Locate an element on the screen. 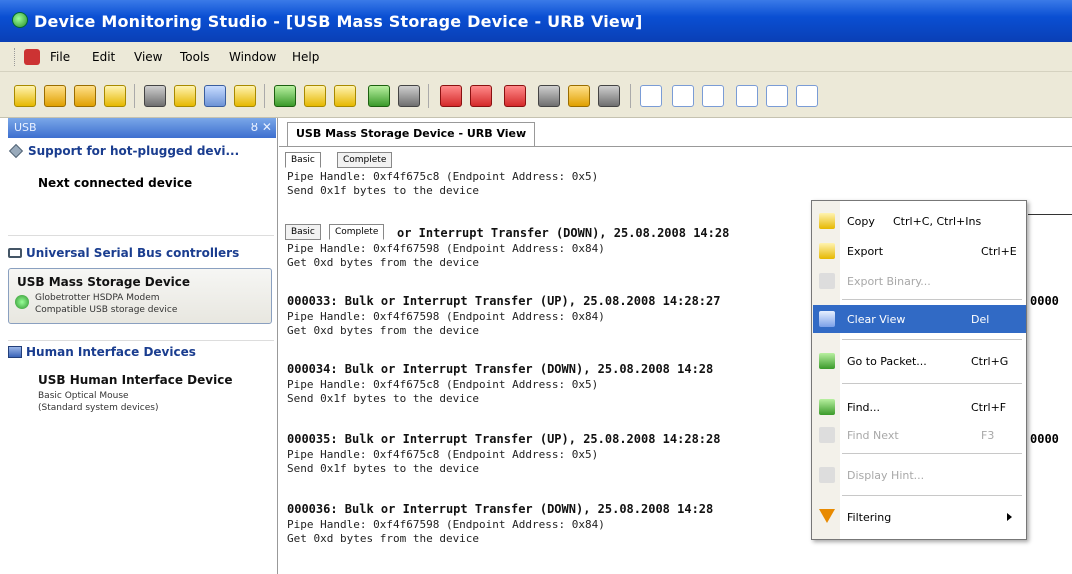 The image size is (1072, 574). cut-icon is located at coordinates (155, 96).